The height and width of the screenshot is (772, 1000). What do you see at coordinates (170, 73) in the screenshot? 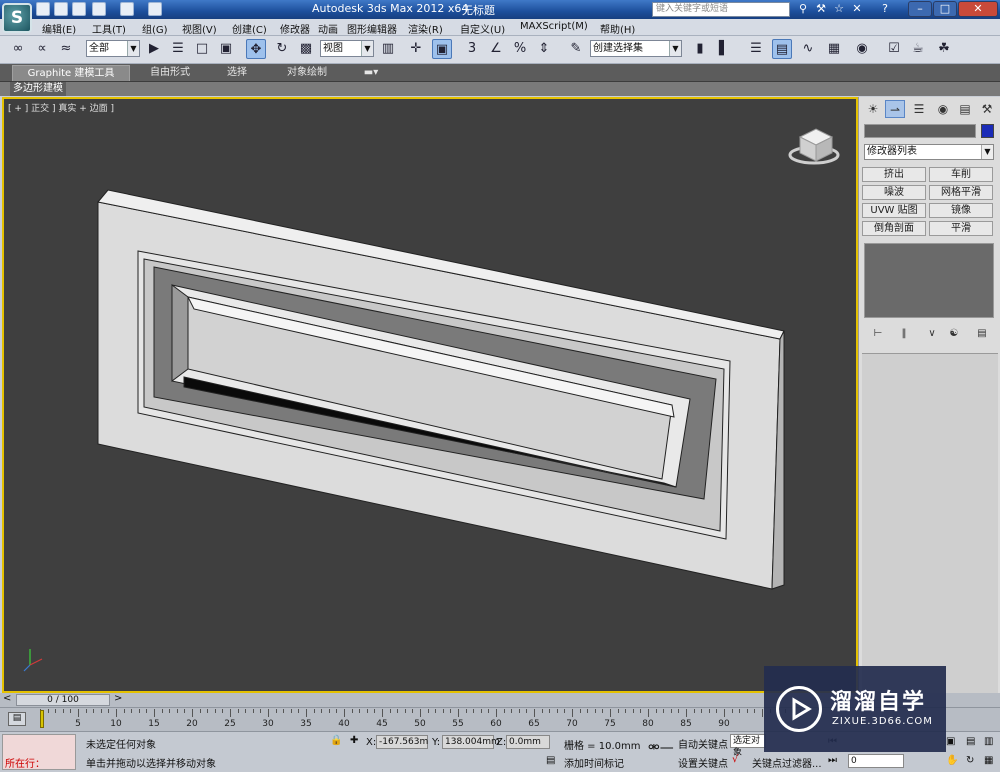
I see `tab-freeform: 自由形式` at bounding box center [170, 73].